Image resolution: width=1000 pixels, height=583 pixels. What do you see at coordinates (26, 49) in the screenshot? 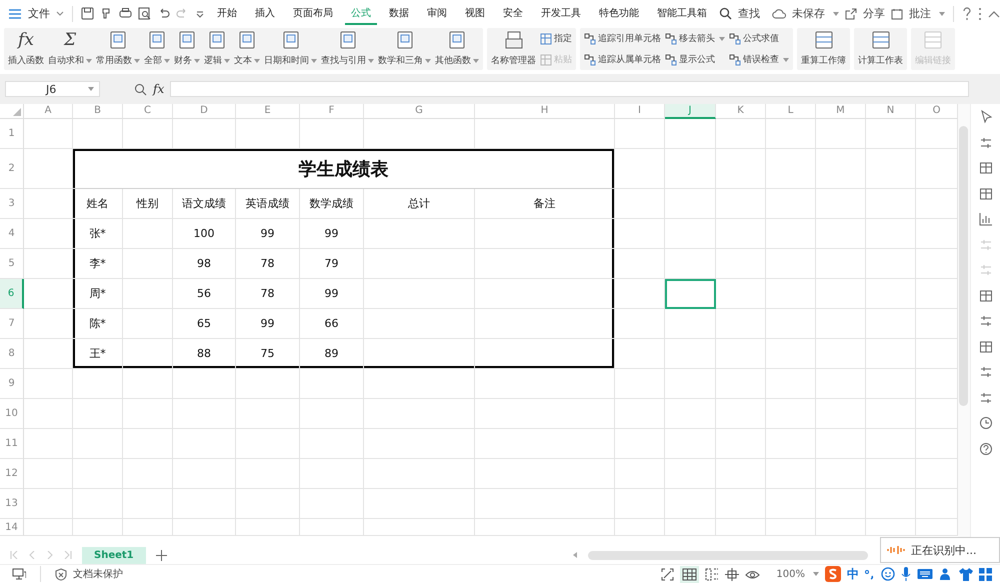
I see `ribbon-button: fx 插入函数` at bounding box center [26, 49].